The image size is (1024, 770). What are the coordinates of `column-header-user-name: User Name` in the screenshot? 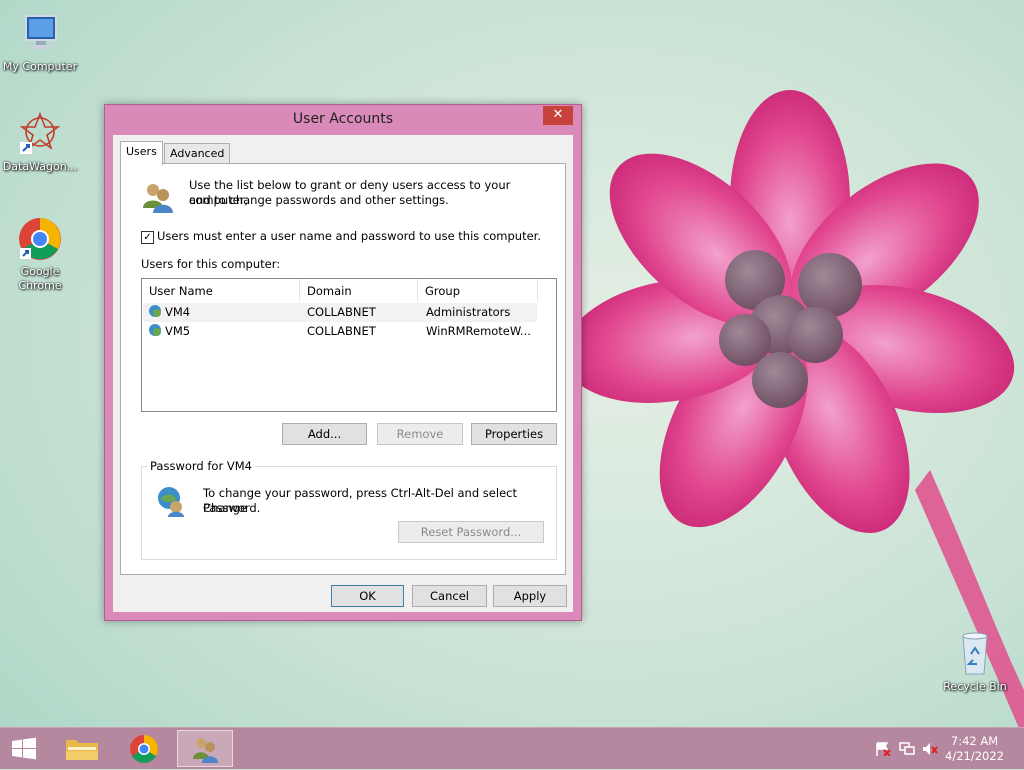 It's located at (221, 290).